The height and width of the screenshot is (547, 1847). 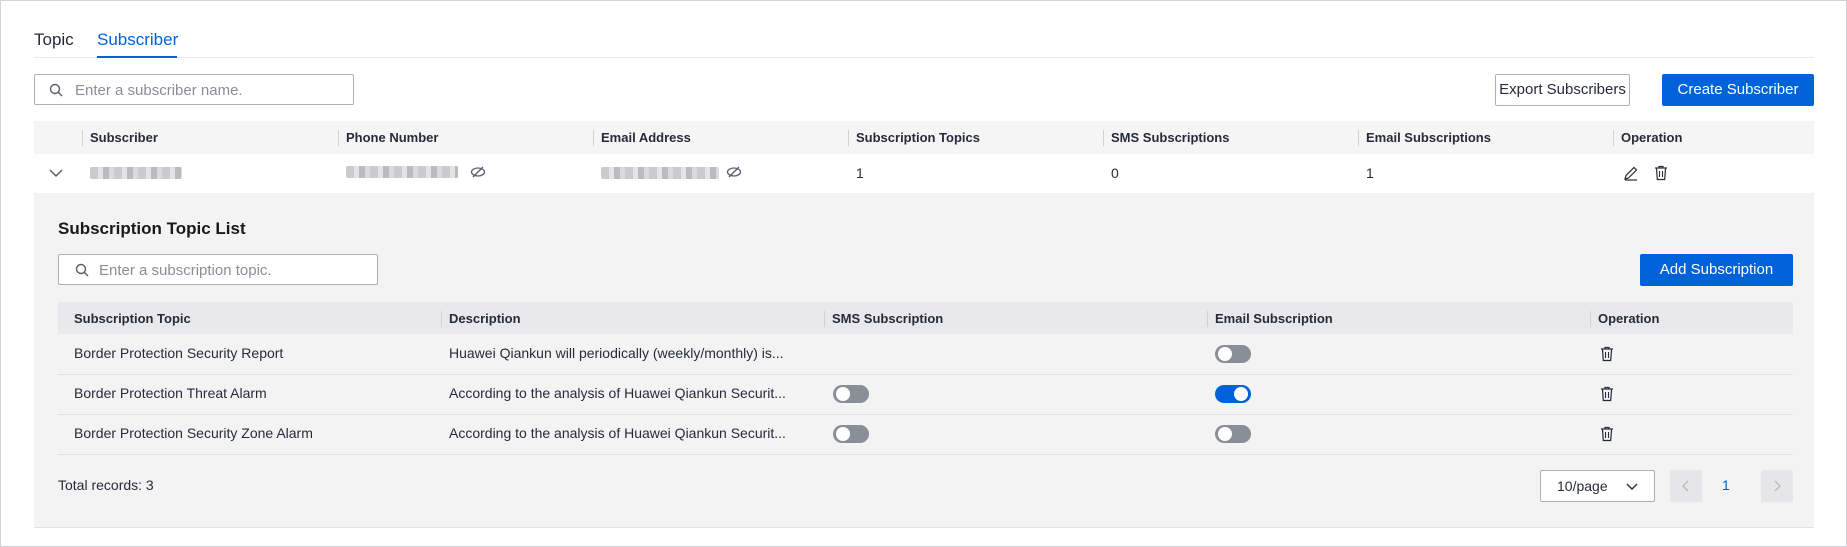 I want to click on phone-redacted, so click(x=402, y=172).